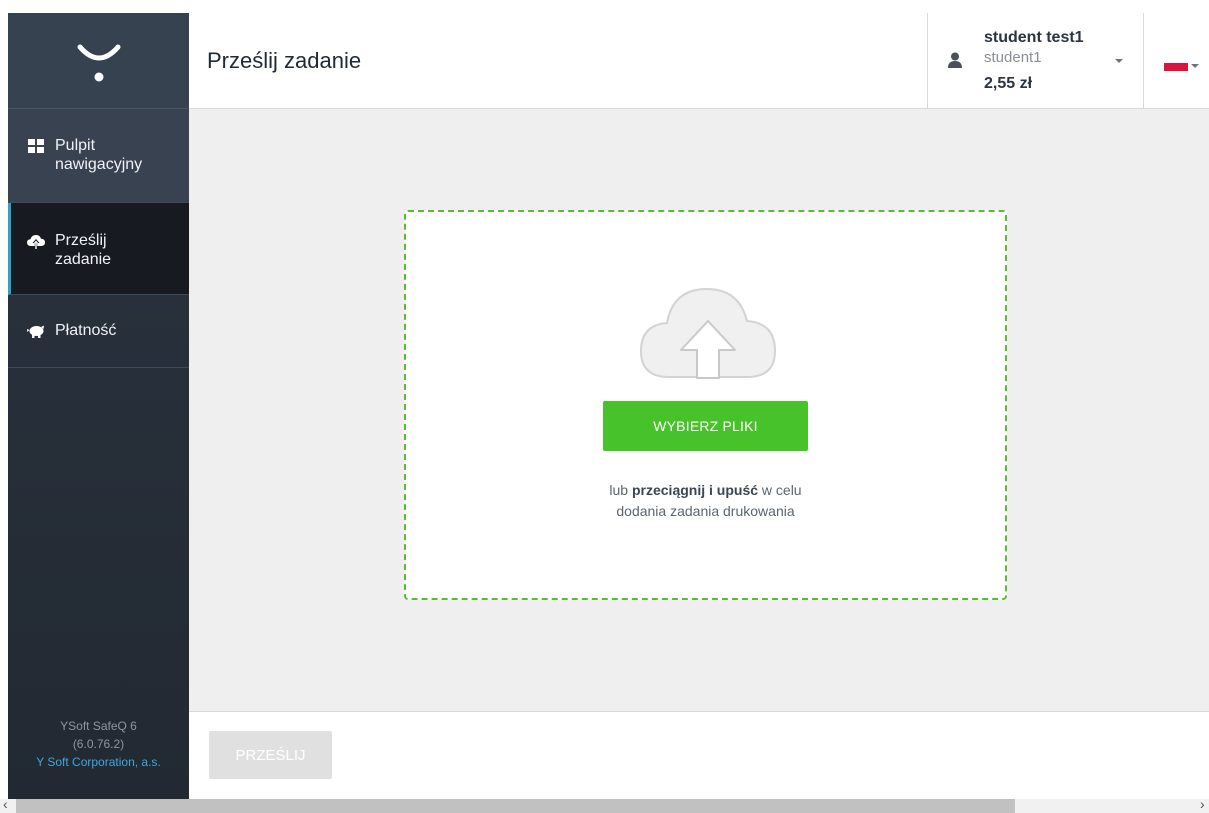  I want to click on logo-icon, so click(98, 62).